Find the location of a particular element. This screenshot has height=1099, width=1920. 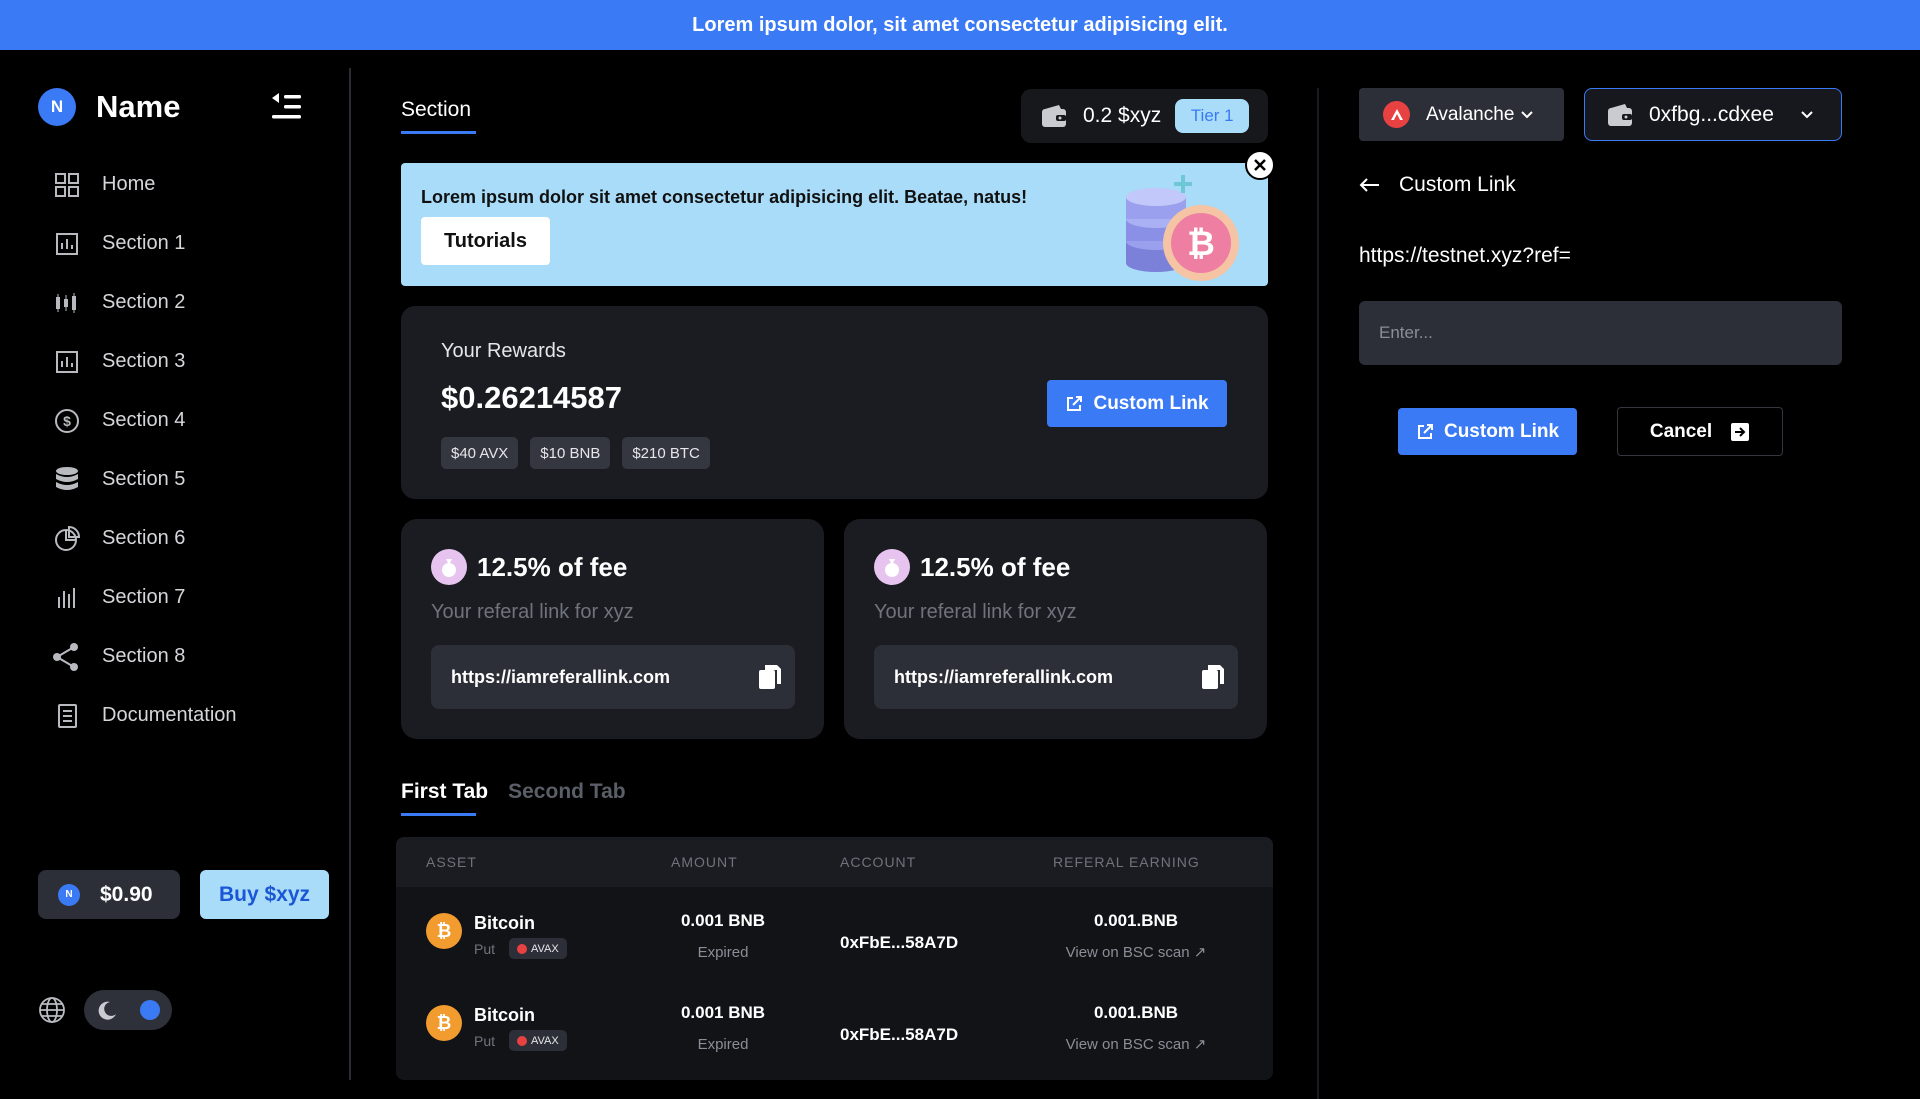

referral-code-input is located at coordinates (1600, 333).